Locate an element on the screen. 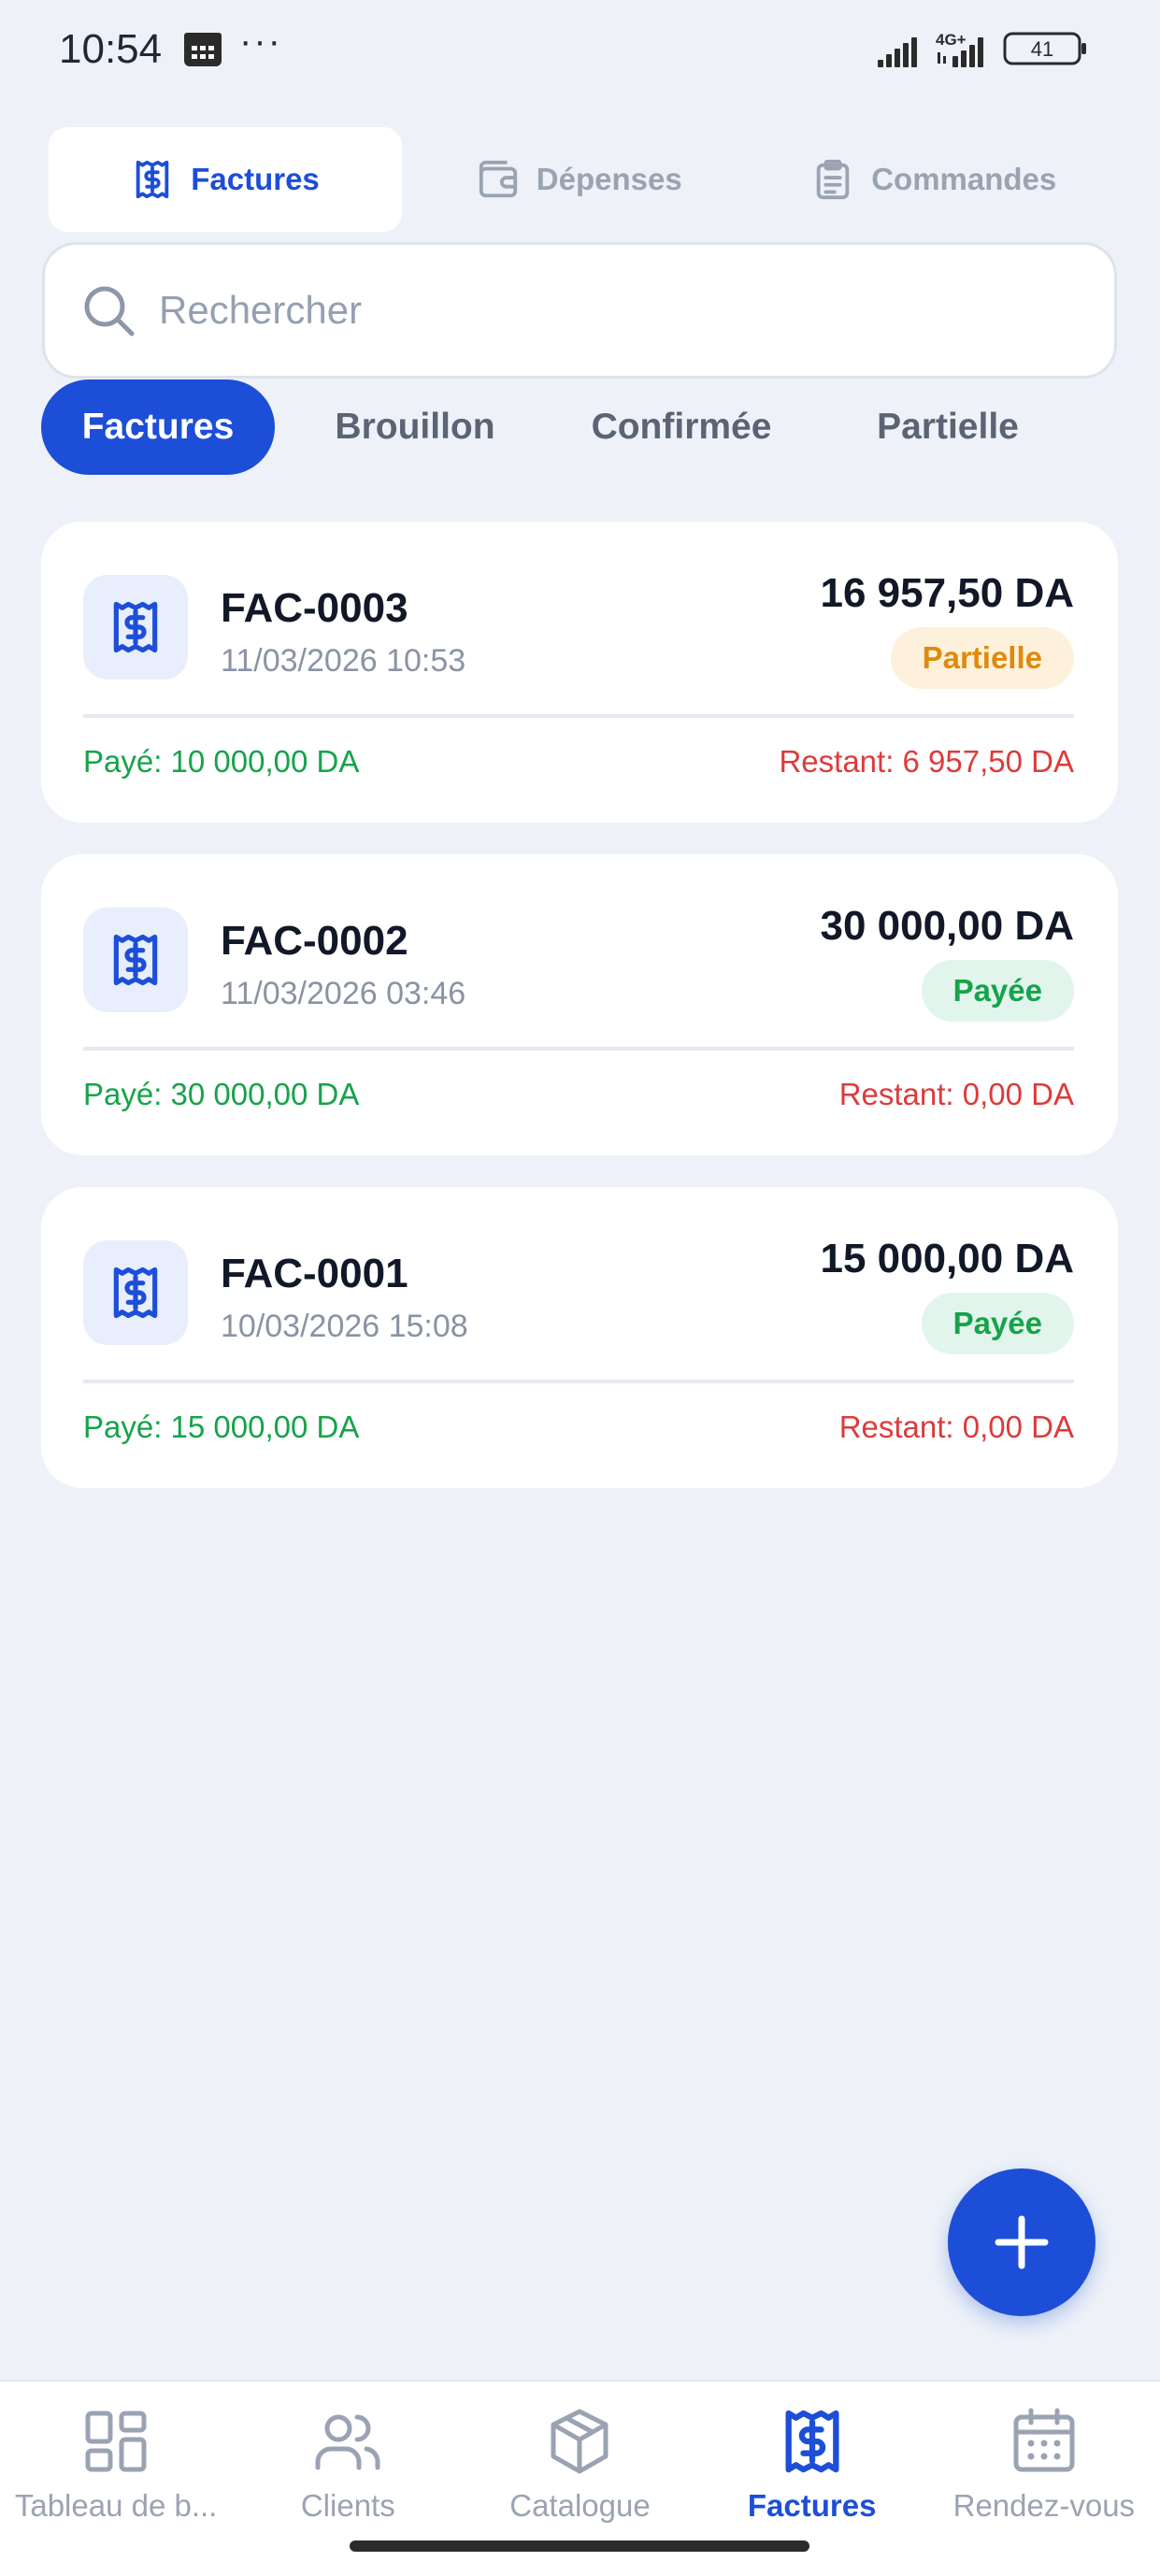 The height and width of the screenshot is (2576, 1160). invoice-remaining: Restant: 6 957,50 DA is located at coordinates (926, 761).